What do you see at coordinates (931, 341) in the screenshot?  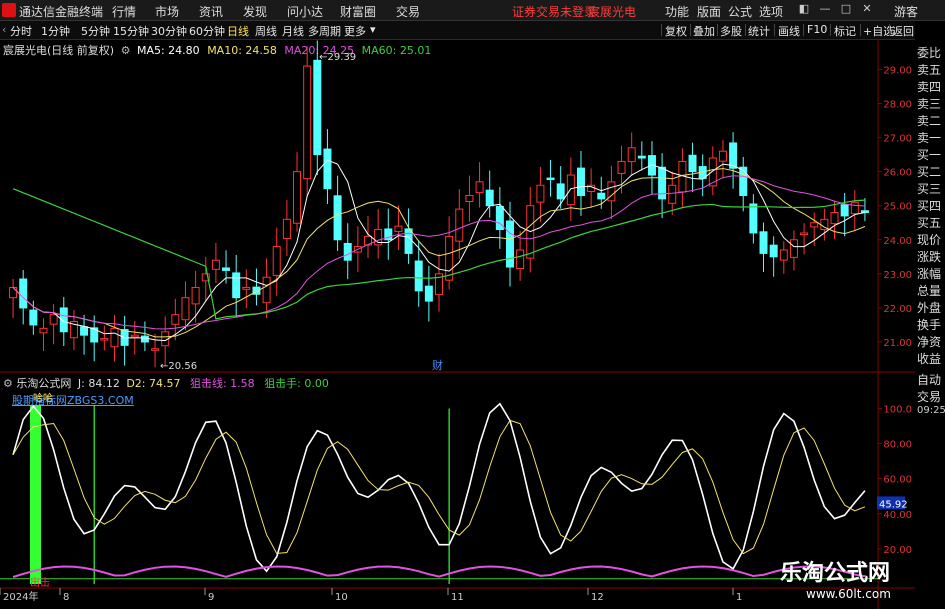 I see `side-item: 净资` at bounding box center [931, 341].